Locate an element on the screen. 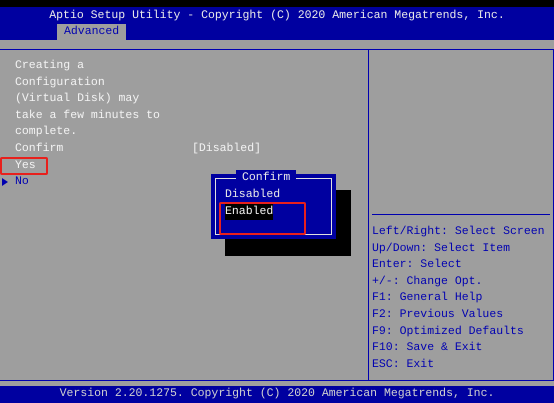  help-text: ESC: Exit is located at coordinates (404, 364).